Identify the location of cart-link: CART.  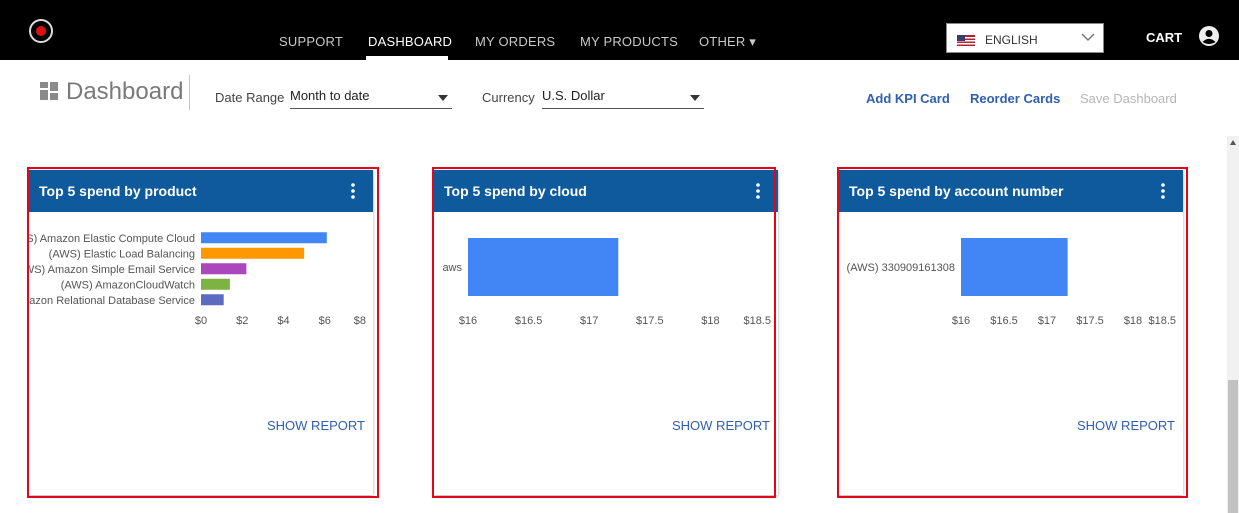
(1164, 37).